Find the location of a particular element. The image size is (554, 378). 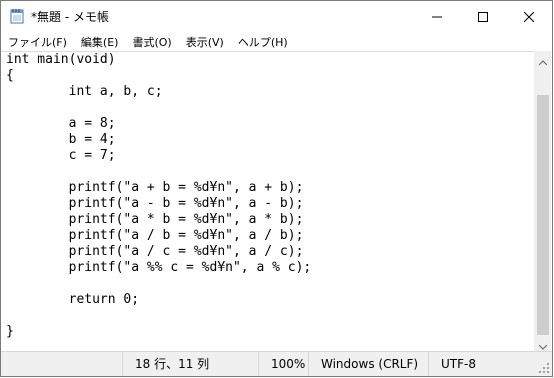

chevron-up-icon is located at coordinates (543, 59).